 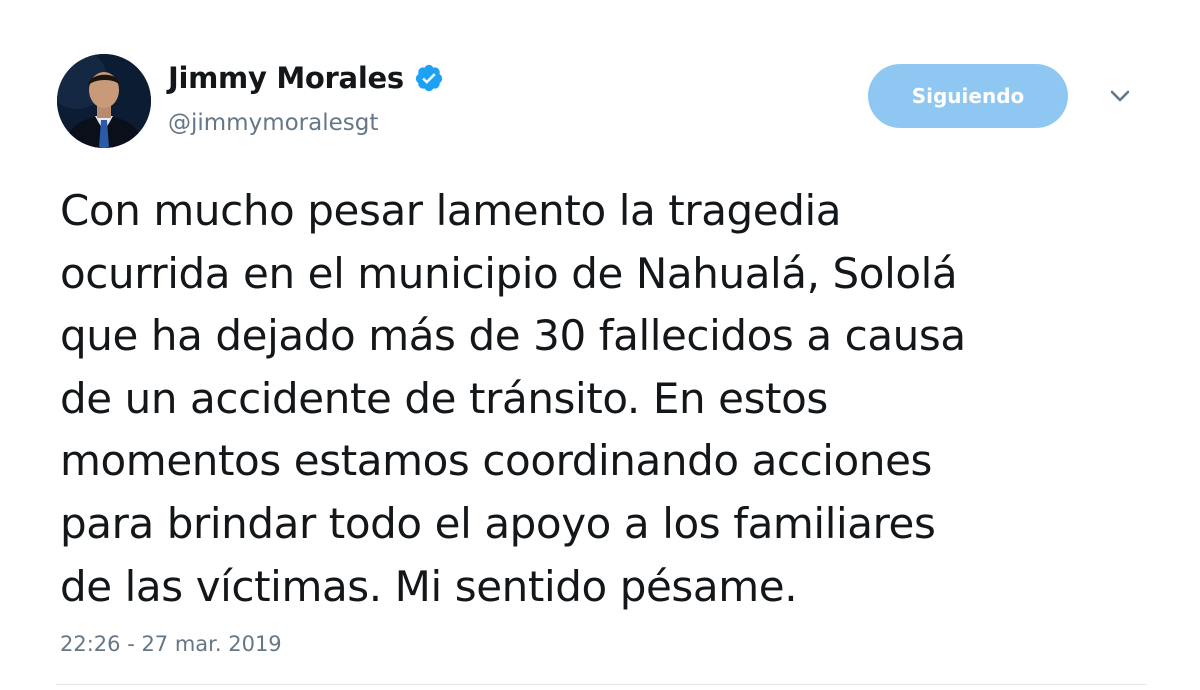 I want to click on following-button: Siguiendo, so click(x=968, y=96).